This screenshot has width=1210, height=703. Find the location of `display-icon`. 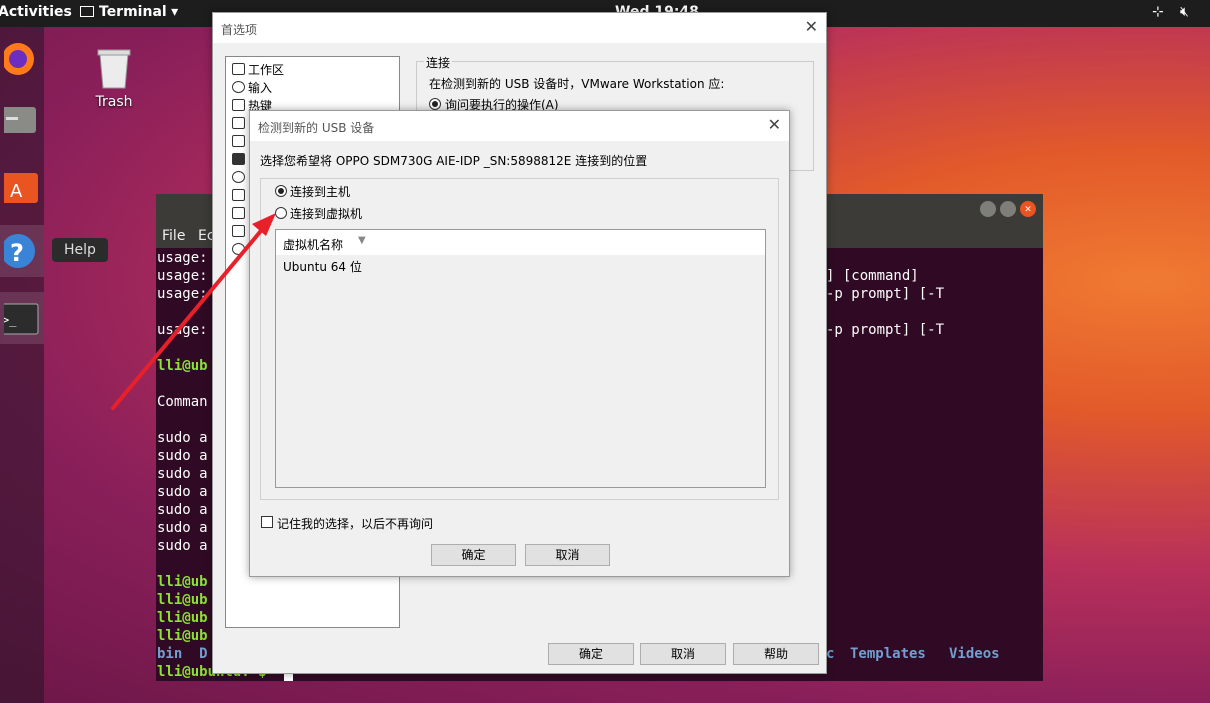

display-icon is located at coordinates (238, 123).